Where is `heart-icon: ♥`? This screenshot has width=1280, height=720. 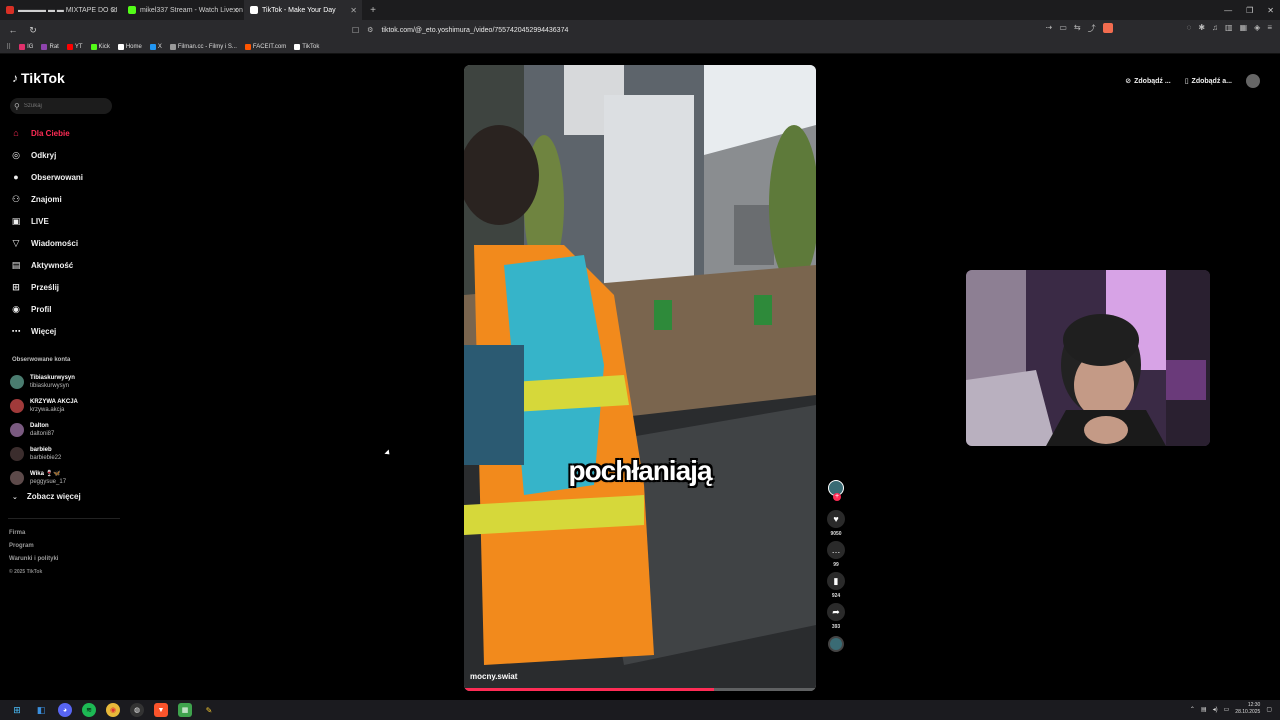
heart-icon: ♥ is located at coordinates (836, 519).